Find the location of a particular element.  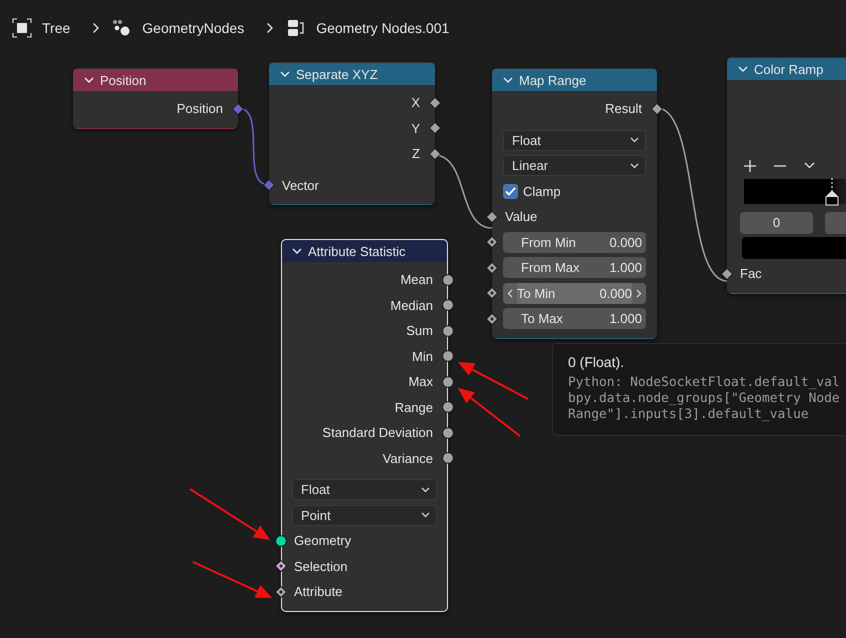

node-title: Position is located at coordinates (123, 80).